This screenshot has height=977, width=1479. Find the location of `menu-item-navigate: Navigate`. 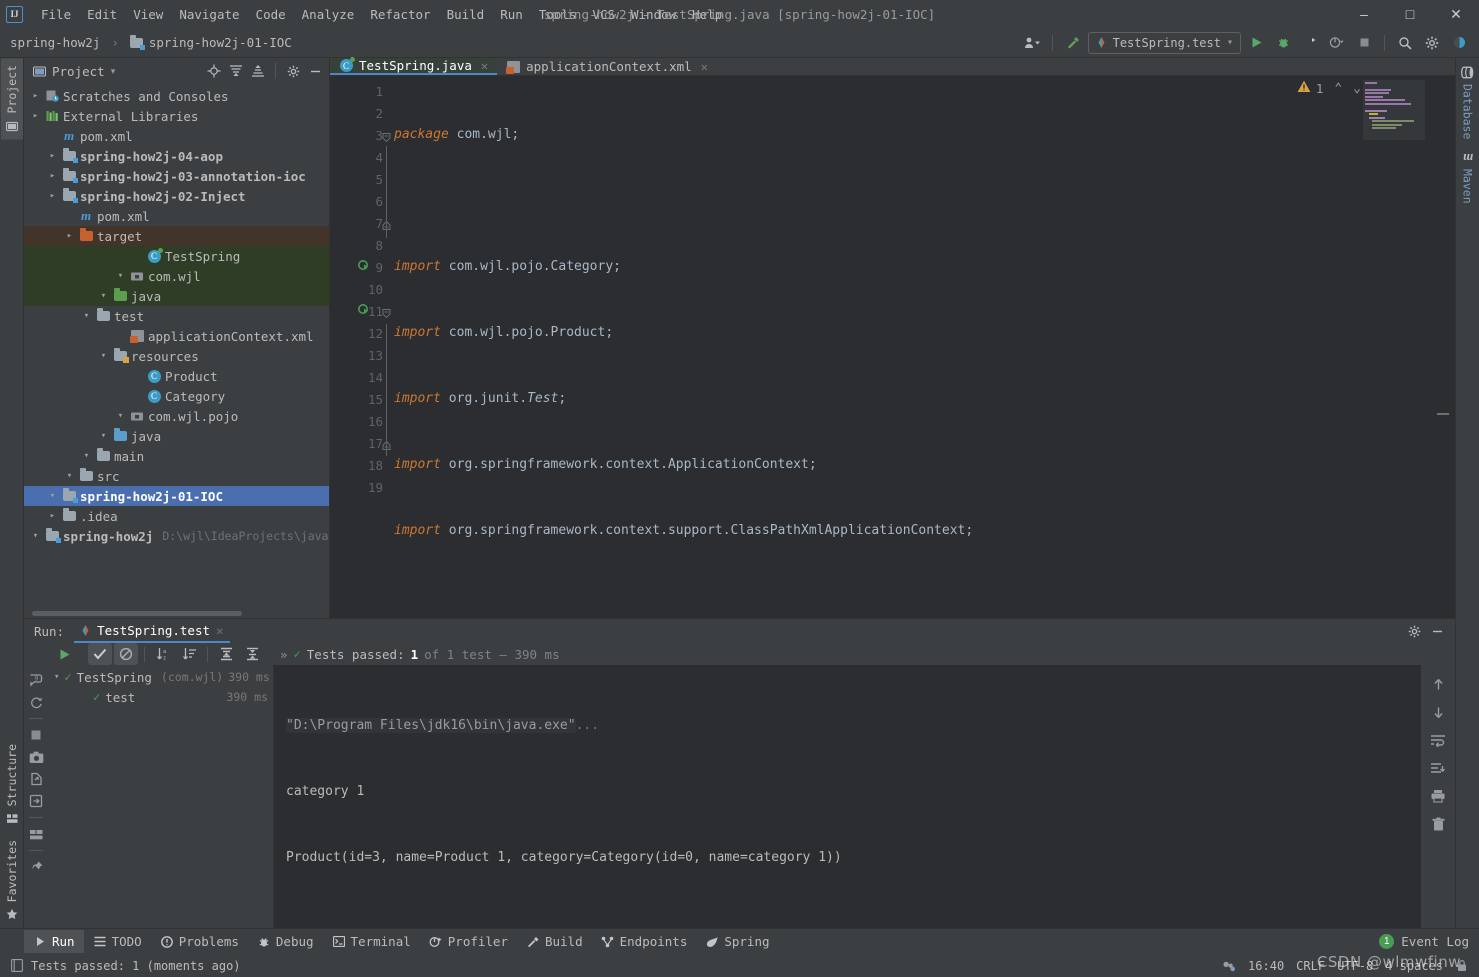

menu-item-navigate: Navigate is located at coordinates (209, 14).